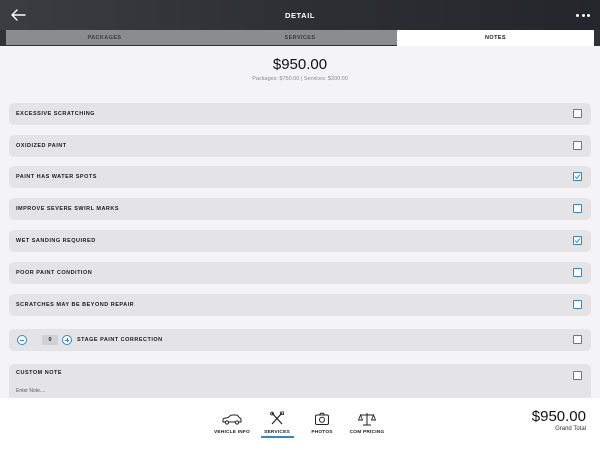 The image size is (600, 450). What do you see at coordinates (232, 432) in the screenshot?
I see `nav-label: VEHICLE INFO` at bounding box center [232, 432].